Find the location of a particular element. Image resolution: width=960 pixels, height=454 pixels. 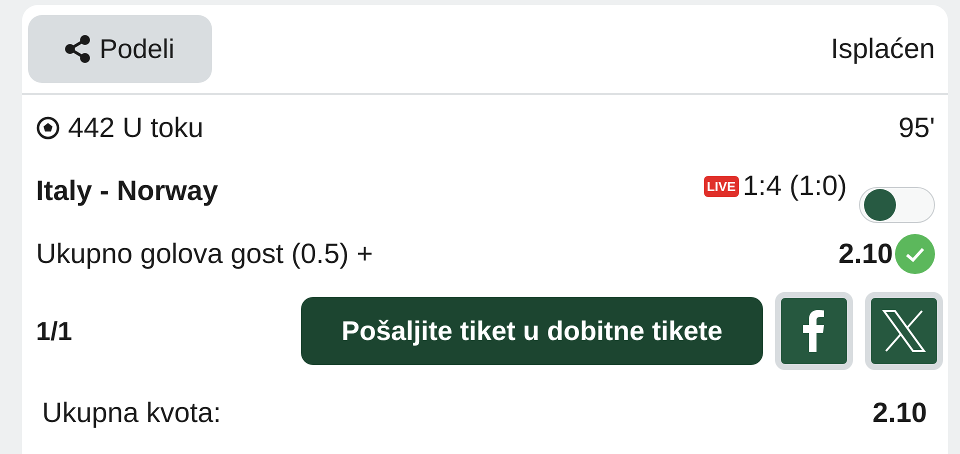

total-odds-value: 2.10 is located at coordinates (899, 413).